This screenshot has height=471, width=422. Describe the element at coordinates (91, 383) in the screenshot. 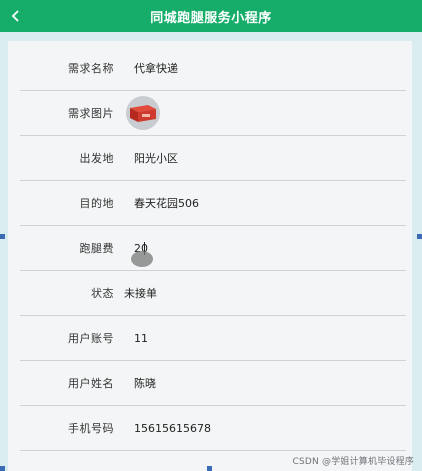

I see `field-label: 用户姓名` at that location.